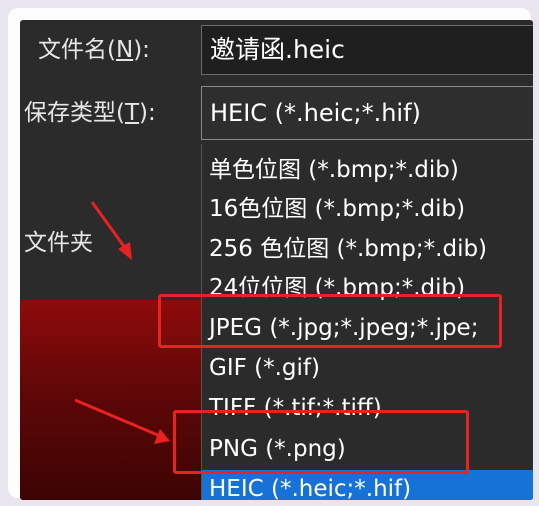  Describe the element at coordinates (330, 321) in the screenshot. I see `jpeg-highlight-box` at that location.